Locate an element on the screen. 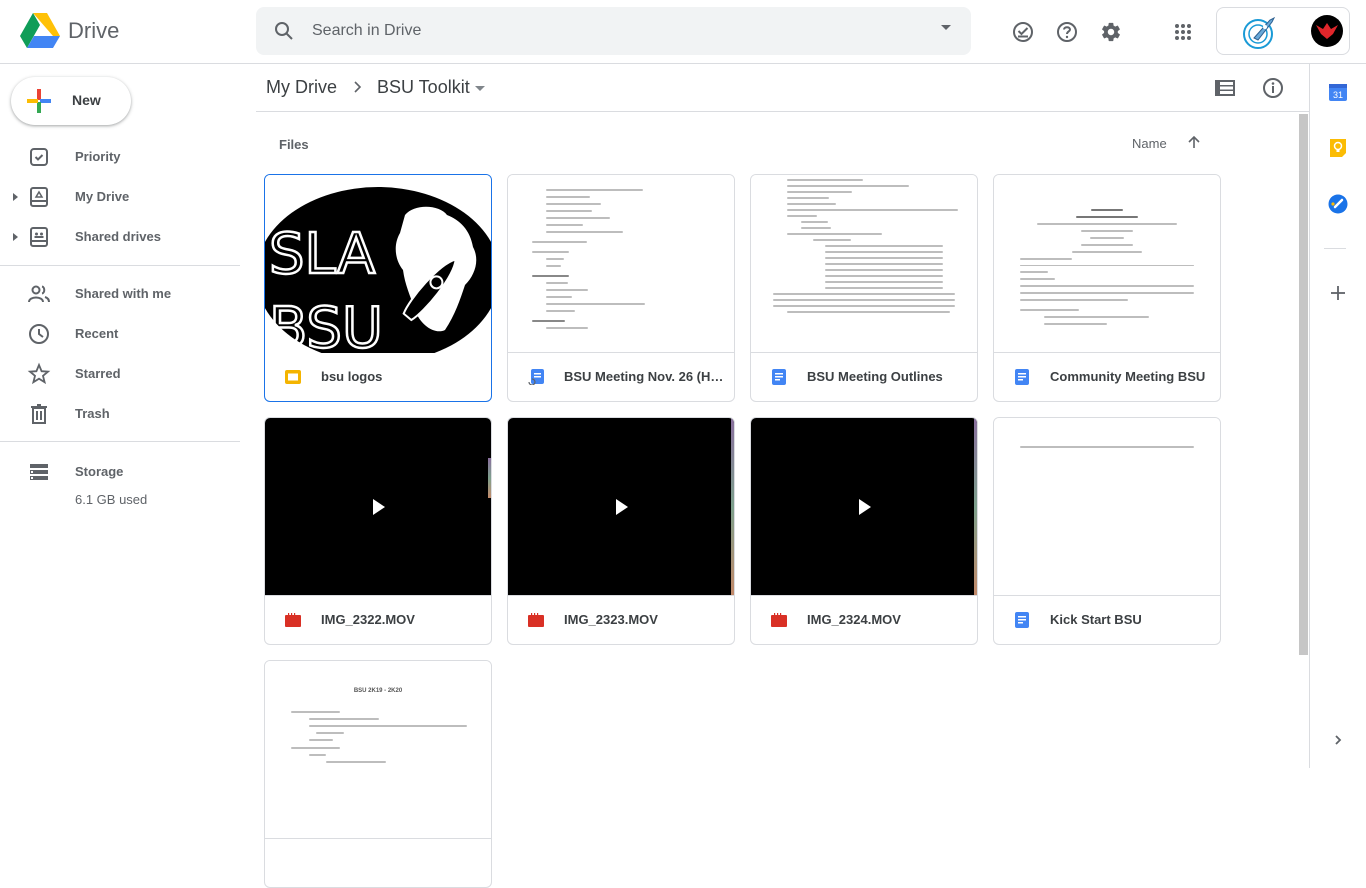 Image resolution: width=1366 pixels, height=888 pixels. file-name: bsu logos is located at coordinates (352, 376).